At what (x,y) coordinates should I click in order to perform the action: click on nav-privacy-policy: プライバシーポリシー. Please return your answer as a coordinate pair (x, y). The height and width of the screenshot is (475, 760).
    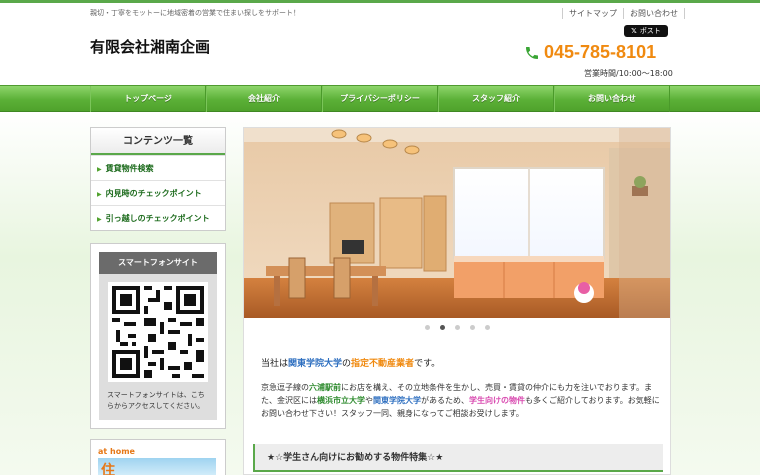
    Looking at the image, I should click on (380, 99).